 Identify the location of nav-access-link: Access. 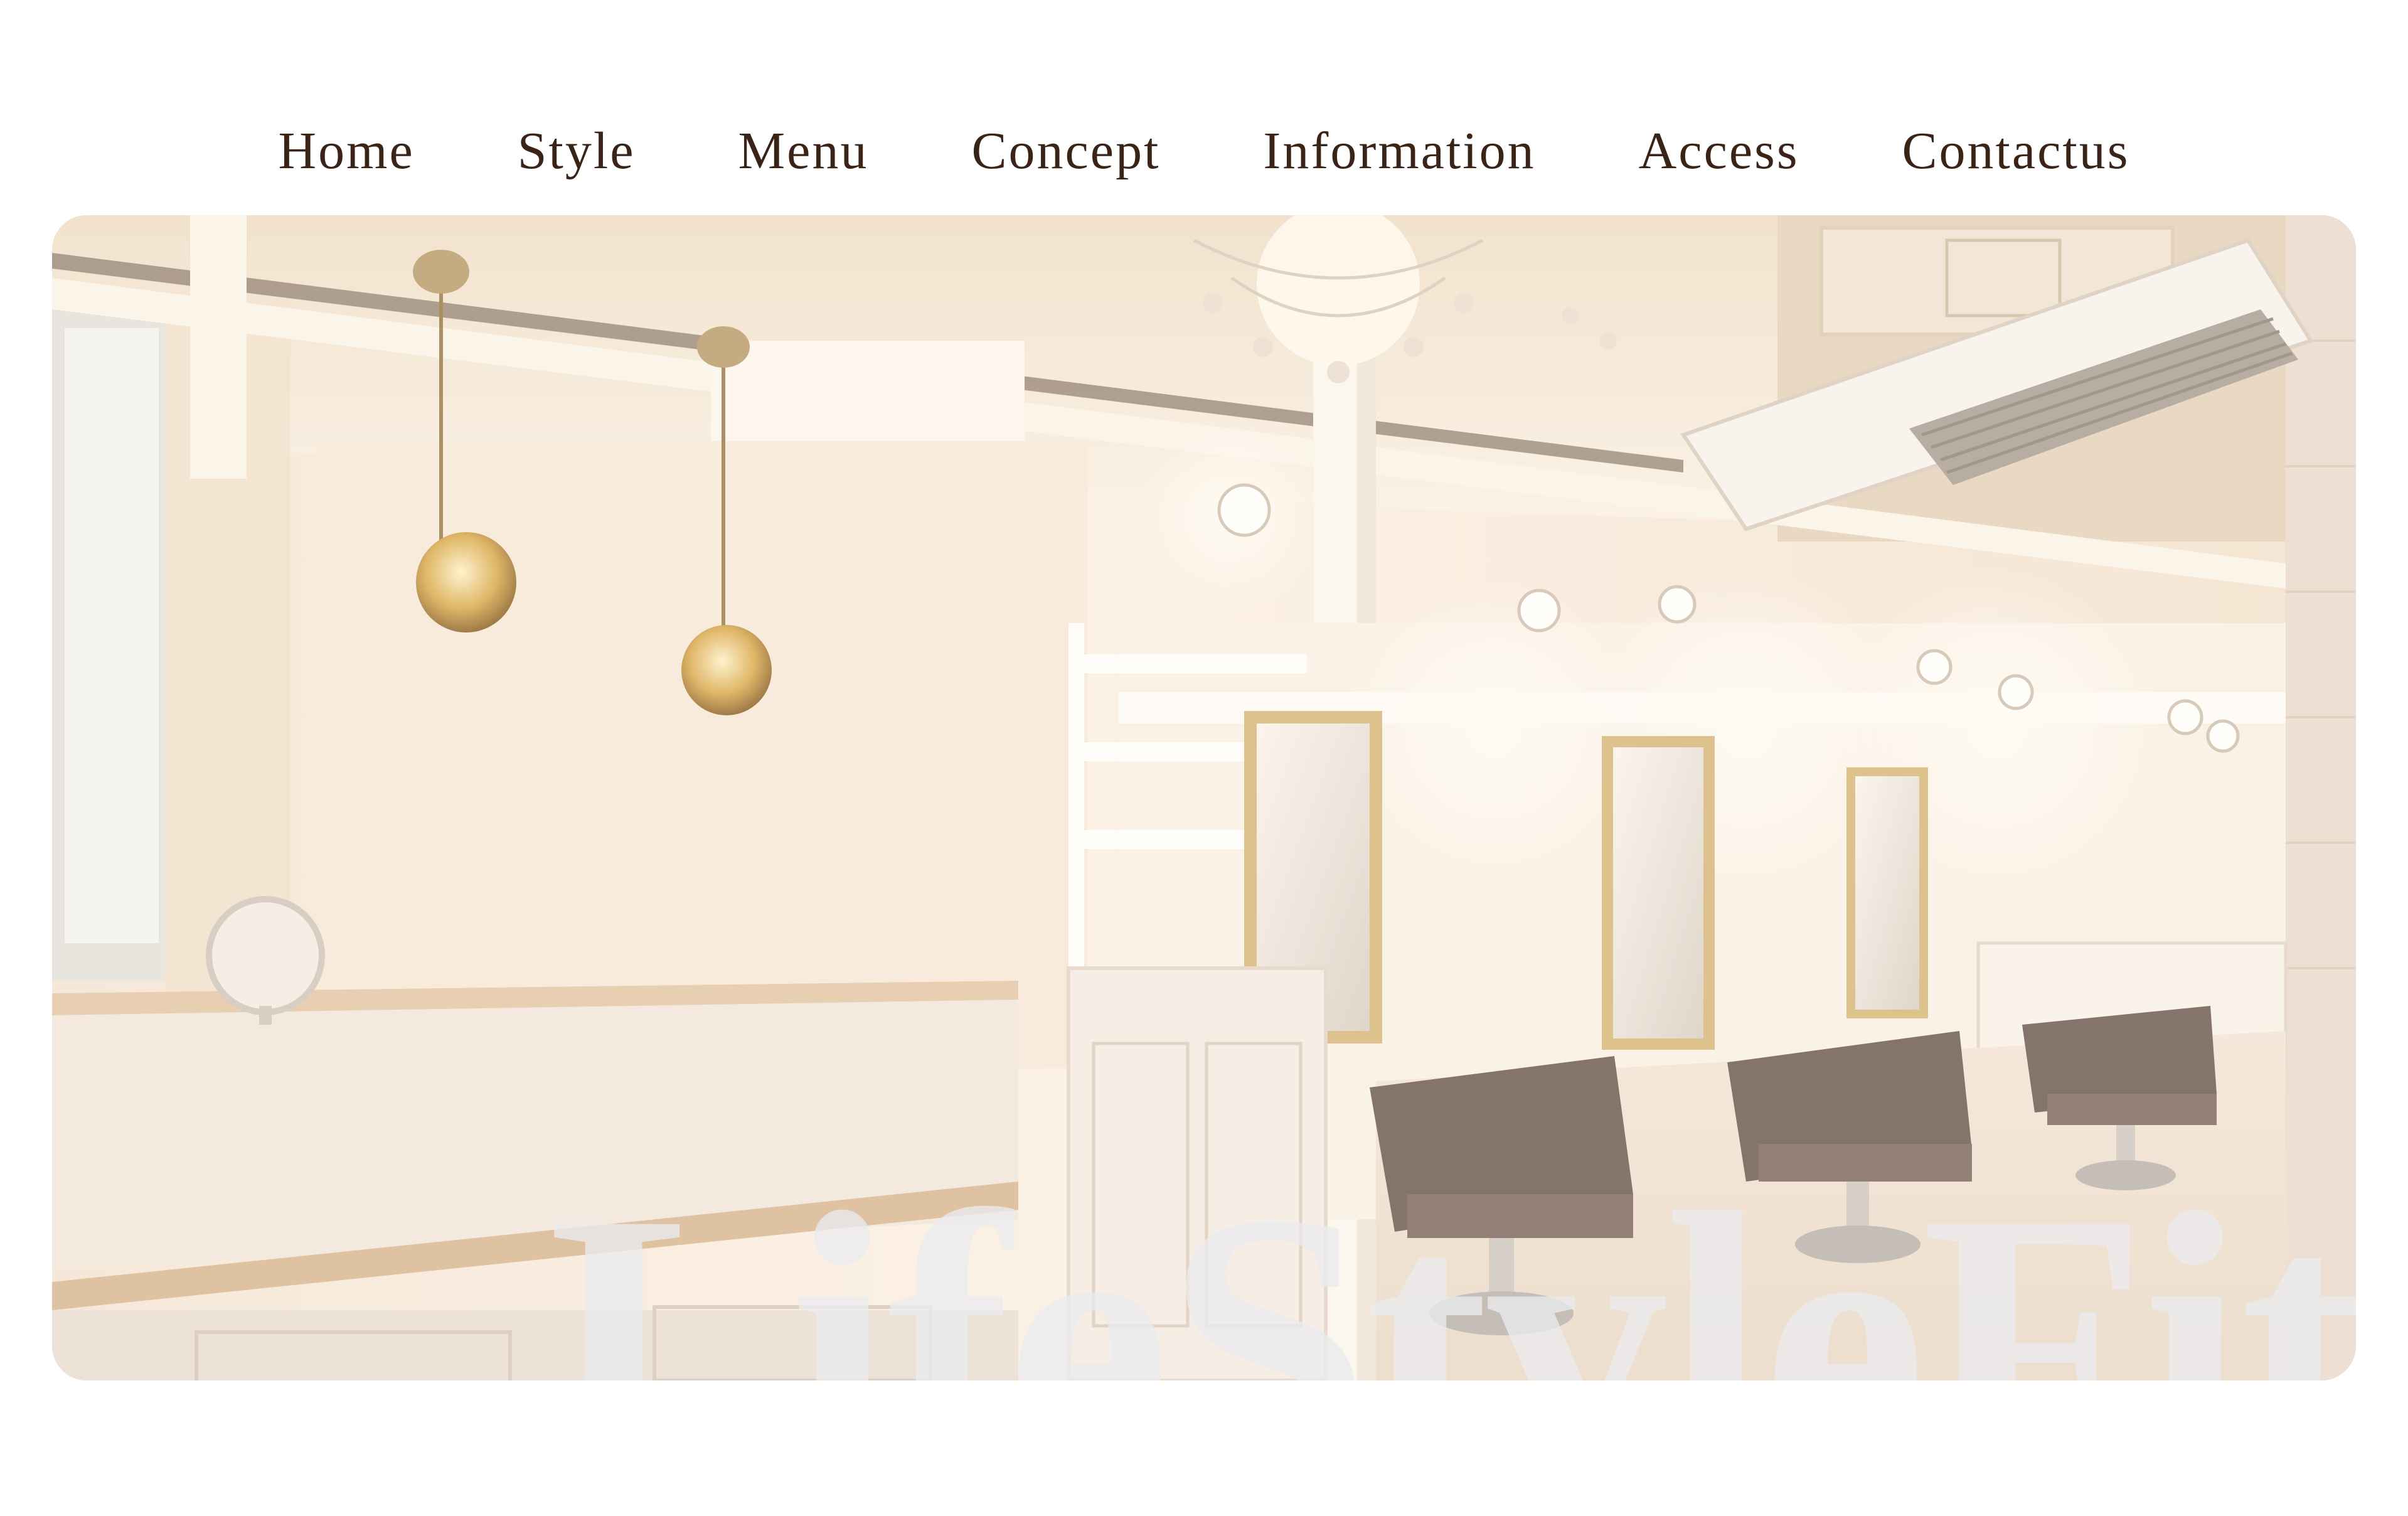
(1719, 151).